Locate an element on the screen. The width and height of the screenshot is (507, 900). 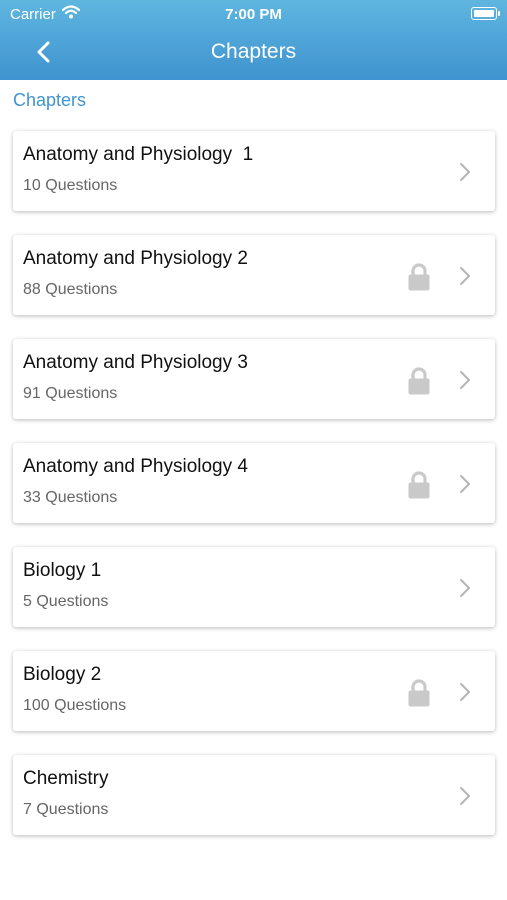
battery-icon is located at coordinates (485, 13).